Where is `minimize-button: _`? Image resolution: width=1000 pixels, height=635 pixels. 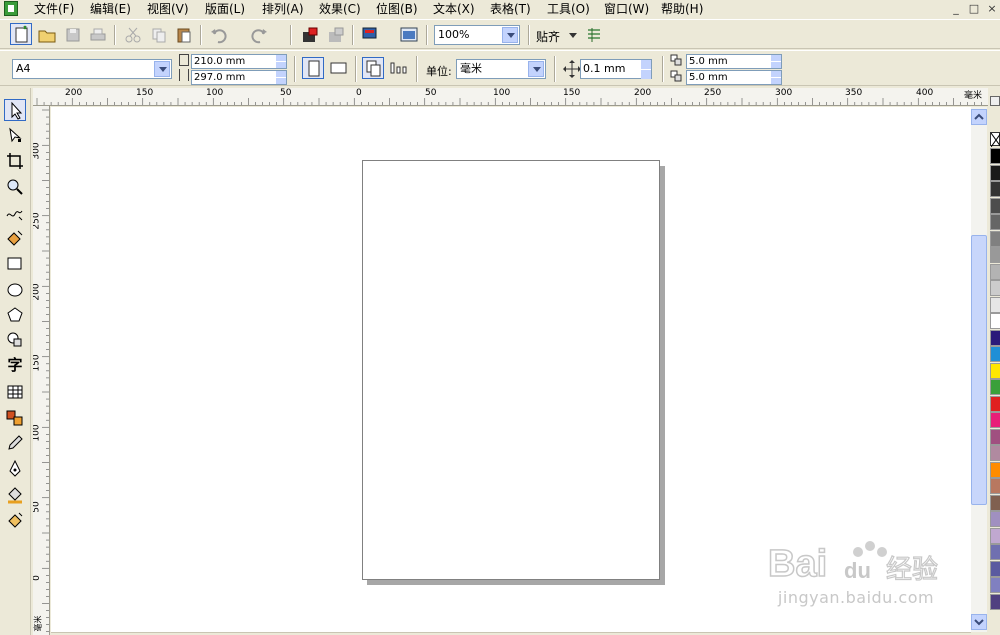
minimize-button: _ is located at coordinates (956, 8).